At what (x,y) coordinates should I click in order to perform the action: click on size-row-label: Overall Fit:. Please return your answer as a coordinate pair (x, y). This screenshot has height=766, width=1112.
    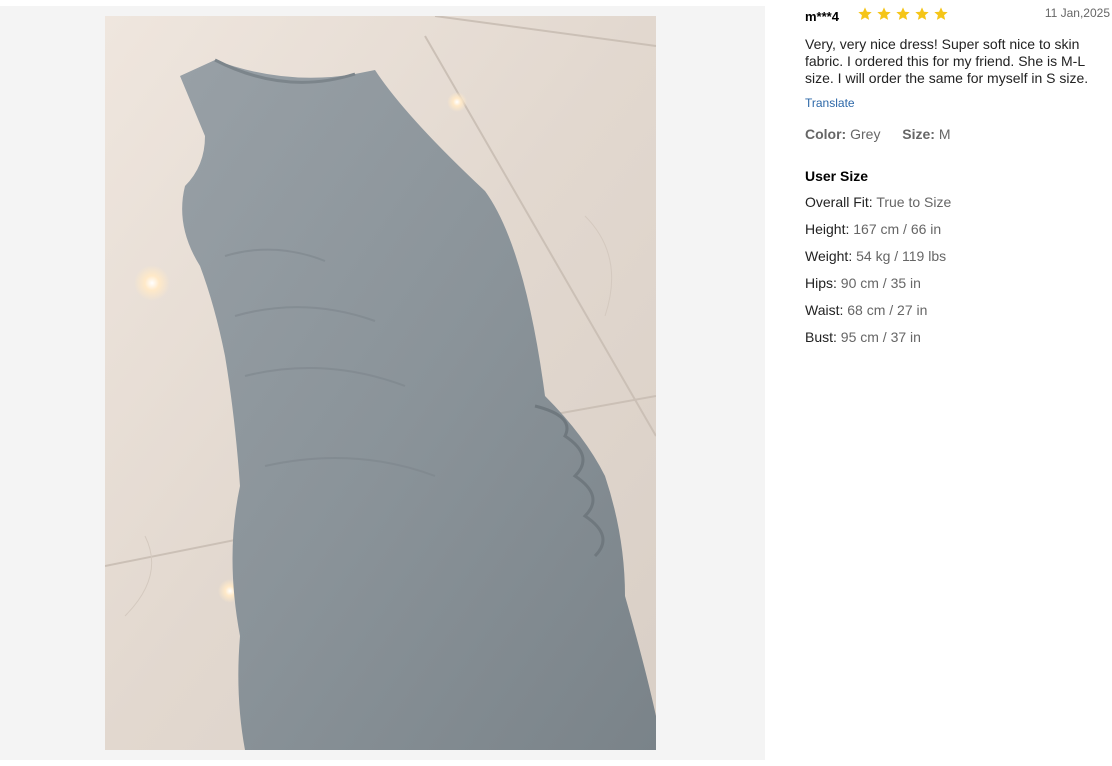
    Looking at the image, I should click on (839, 202).